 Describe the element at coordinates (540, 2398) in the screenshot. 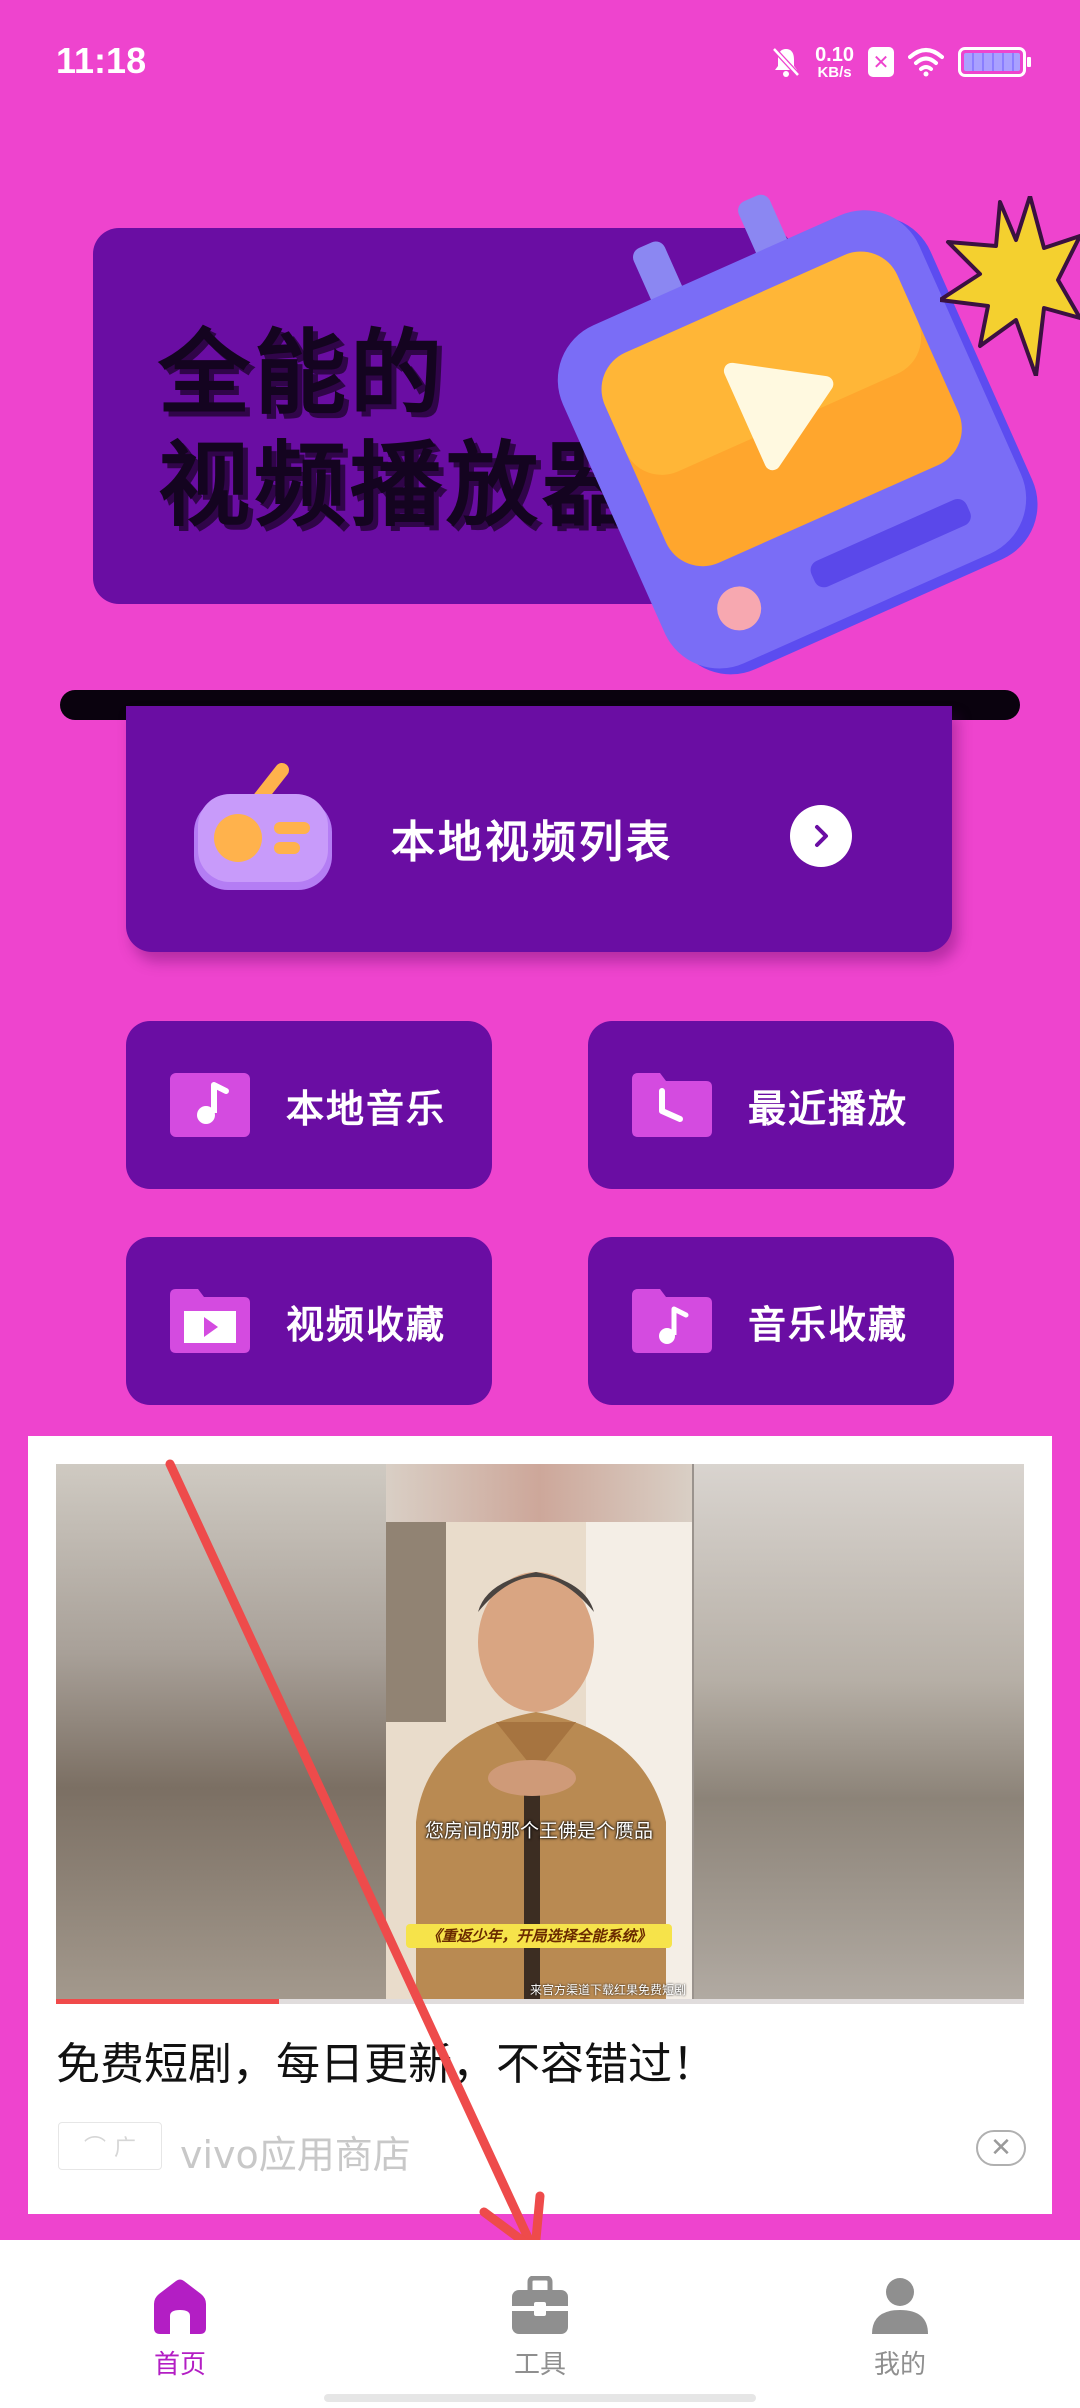

I see `home-indicator` at that location.